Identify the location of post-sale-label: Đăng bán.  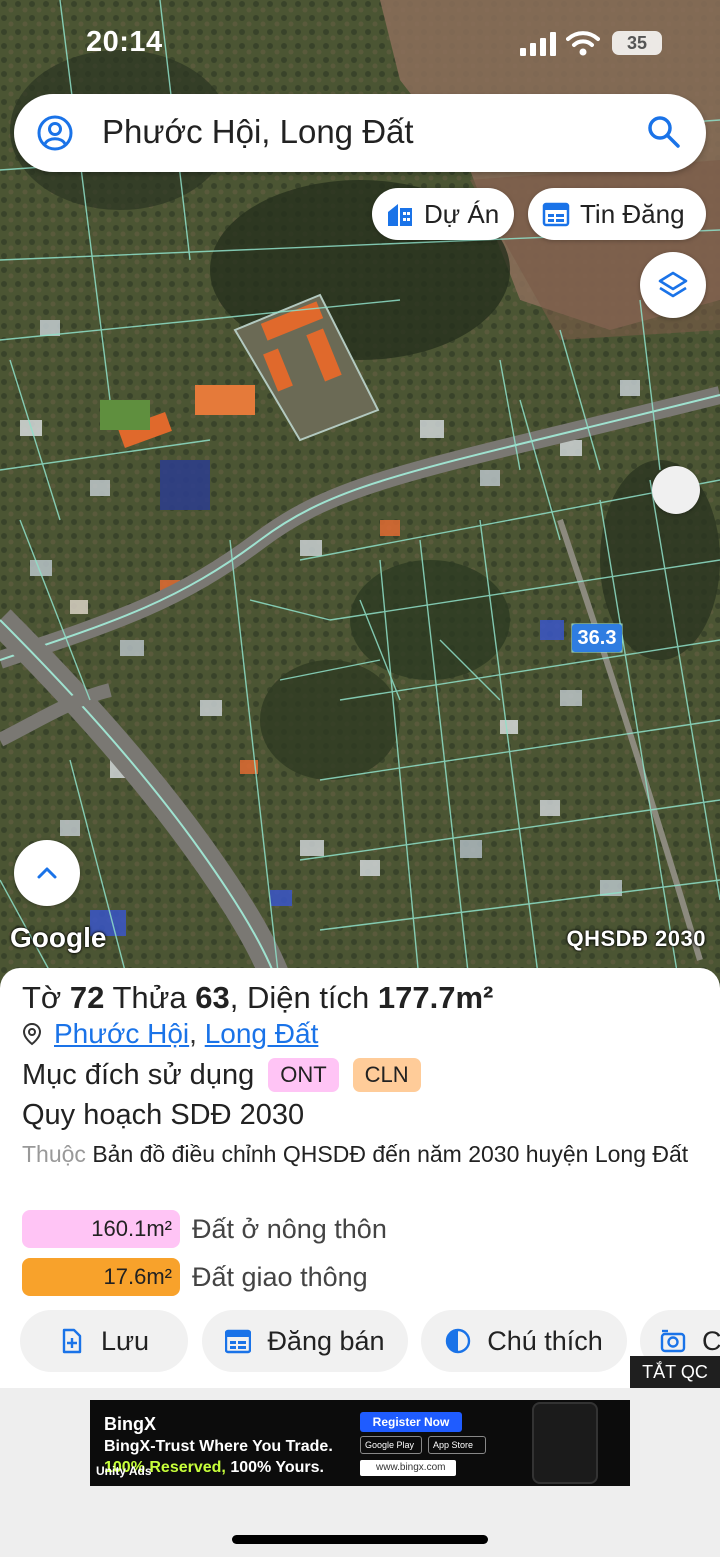
(326, 1340).